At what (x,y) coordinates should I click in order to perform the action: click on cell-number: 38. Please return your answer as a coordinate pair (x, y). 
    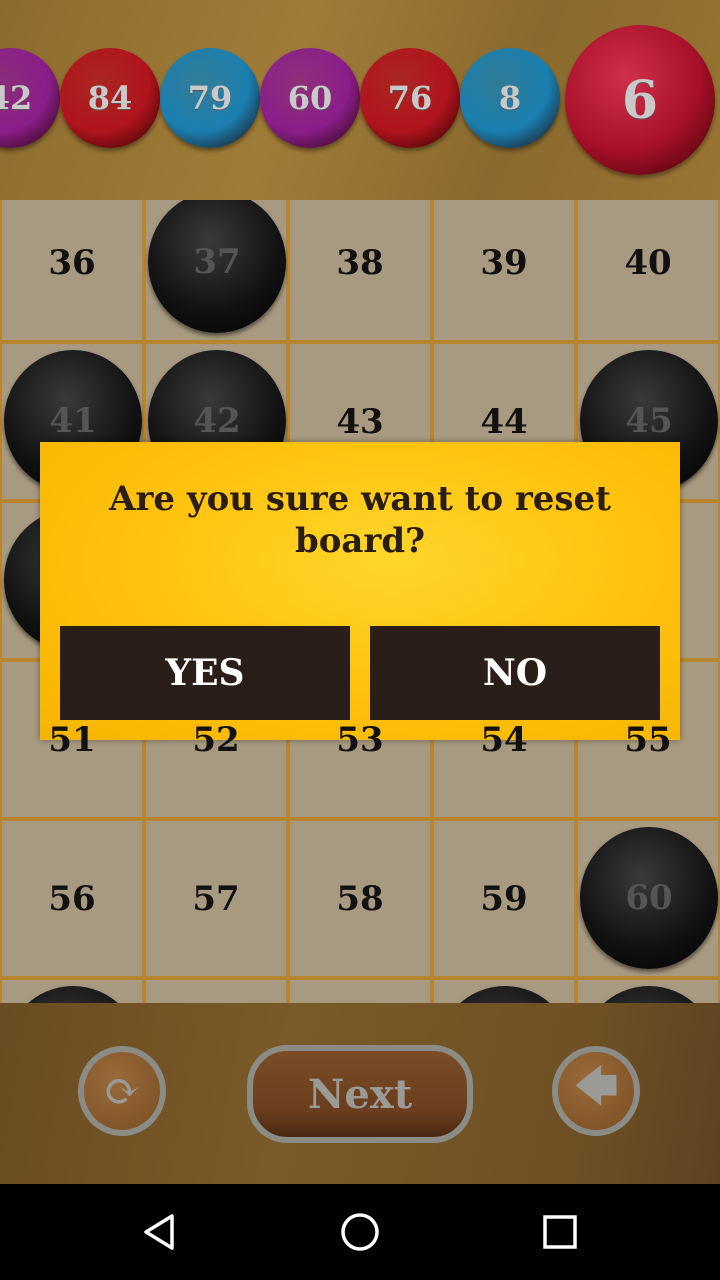
    Looking at the image, I should click on (360, 262).